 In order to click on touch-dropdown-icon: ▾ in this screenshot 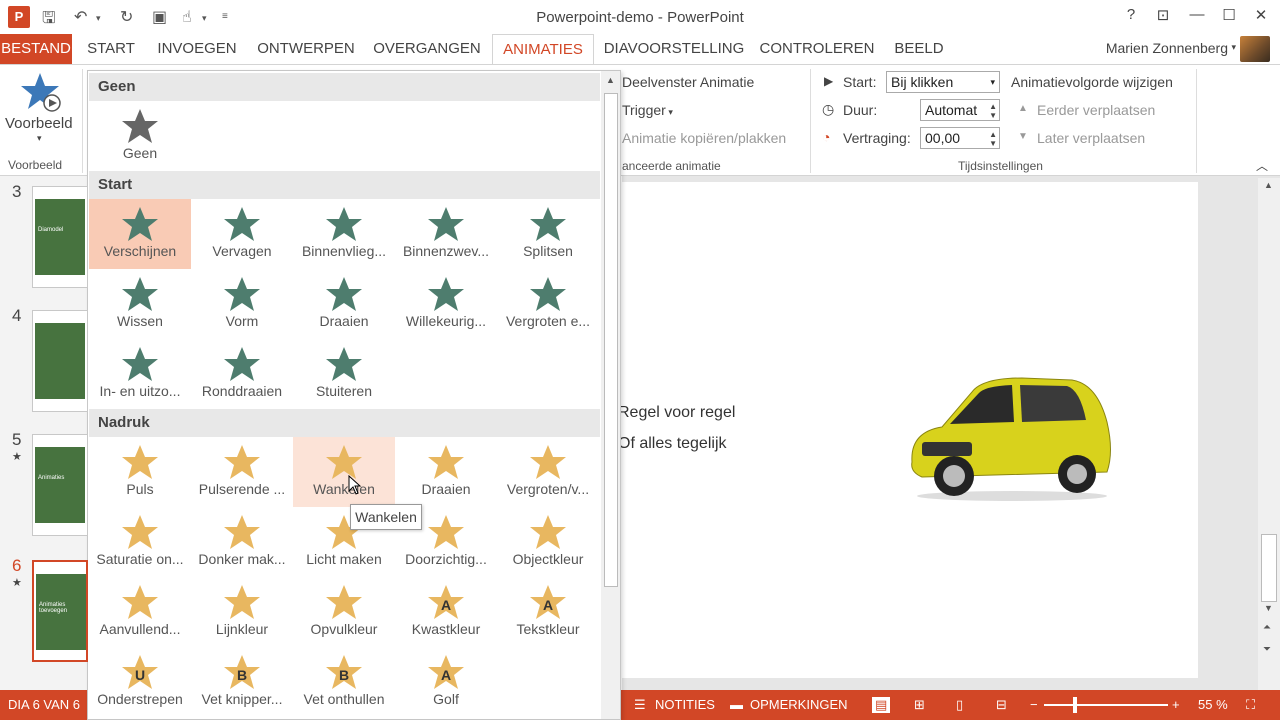, I will do `click(204, 18)`.